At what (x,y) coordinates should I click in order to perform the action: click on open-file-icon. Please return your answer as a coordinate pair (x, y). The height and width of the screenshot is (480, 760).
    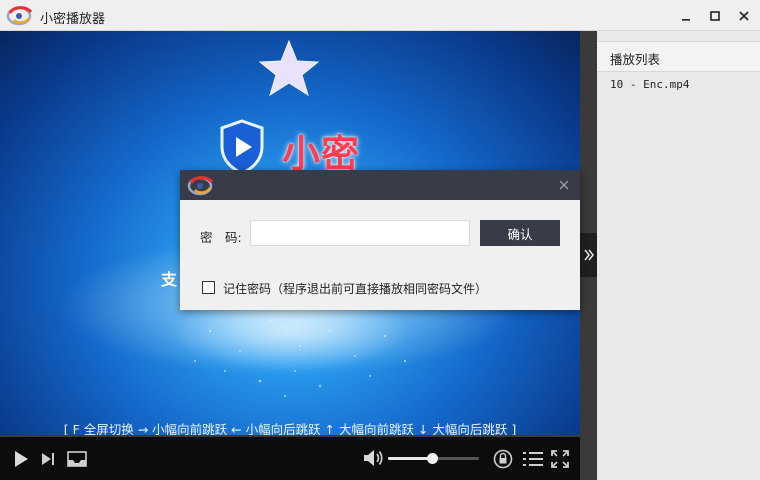
    Looking at the image, I should click on (77, 459).